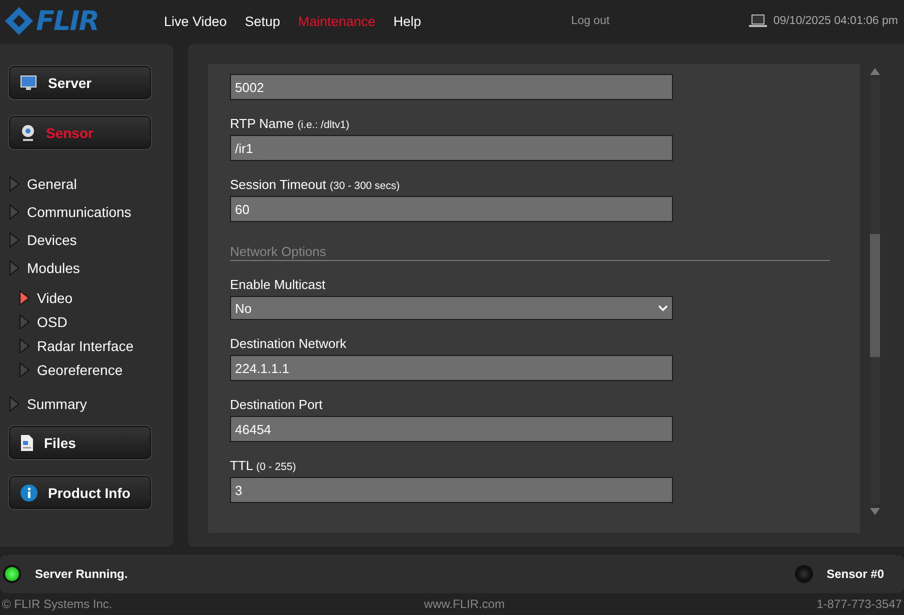 Image resolution: width=904 pixels, height=615 pixels. I want to click on logo-diamond-icon, so click(19, 21).